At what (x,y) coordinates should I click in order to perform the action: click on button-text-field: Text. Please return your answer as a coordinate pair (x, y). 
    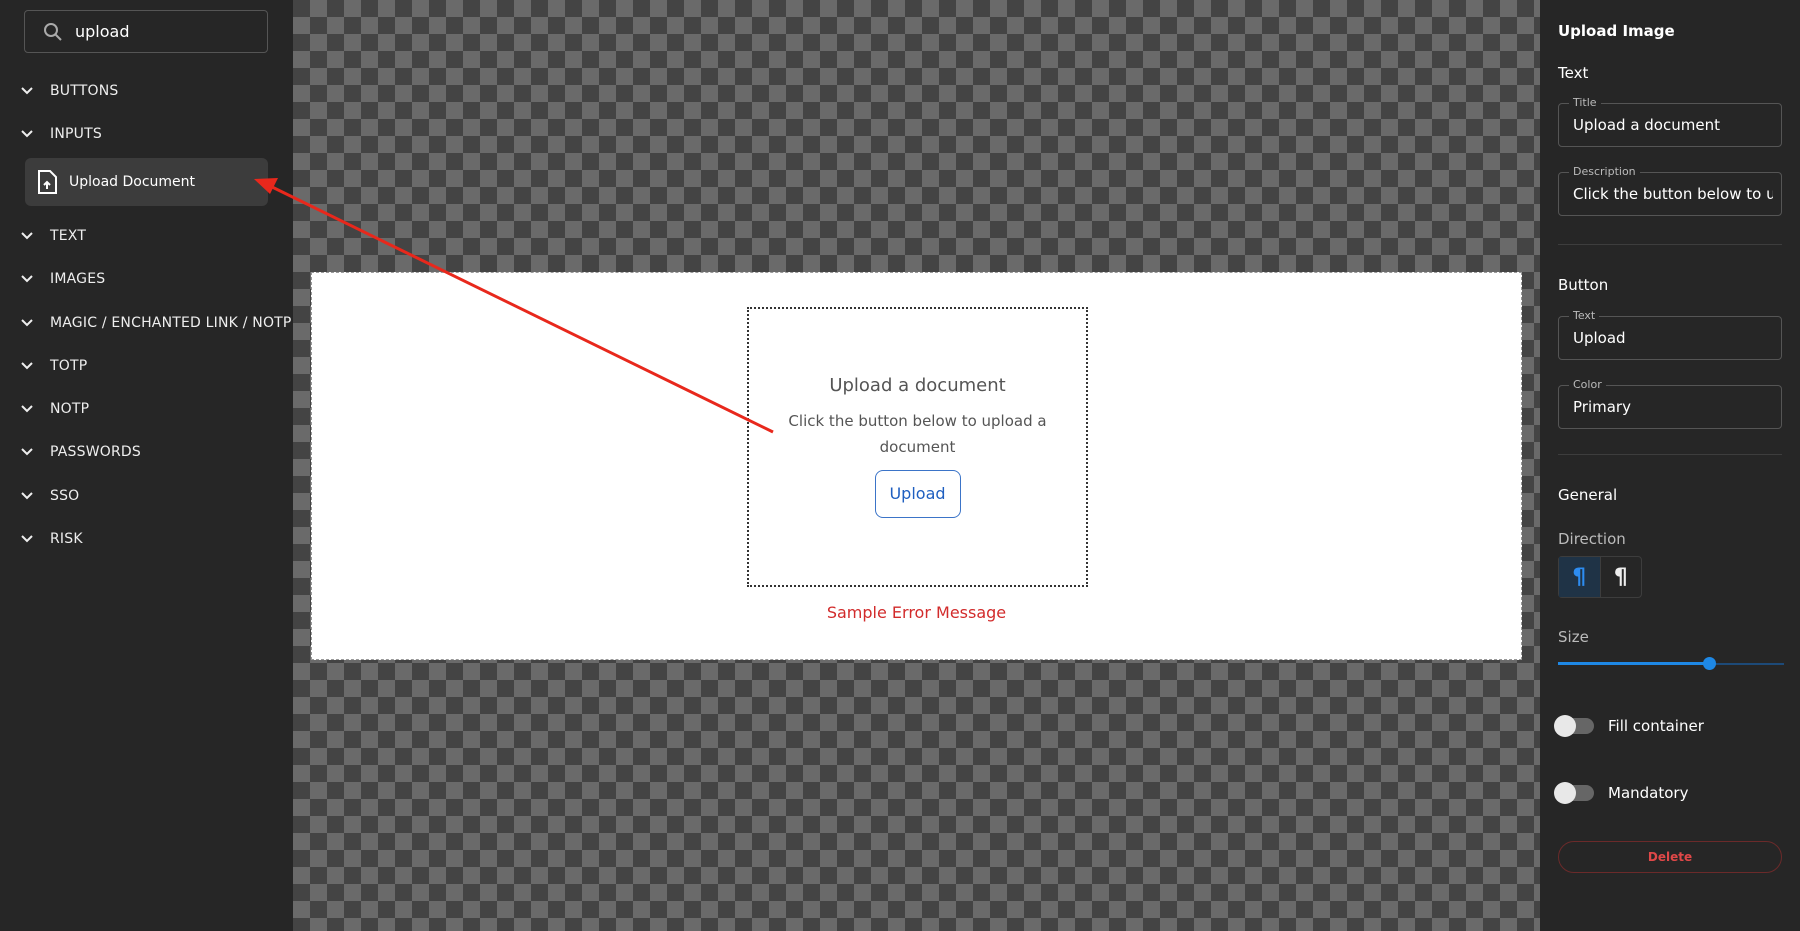
    Looking at the image, I should click on (1670, 334).